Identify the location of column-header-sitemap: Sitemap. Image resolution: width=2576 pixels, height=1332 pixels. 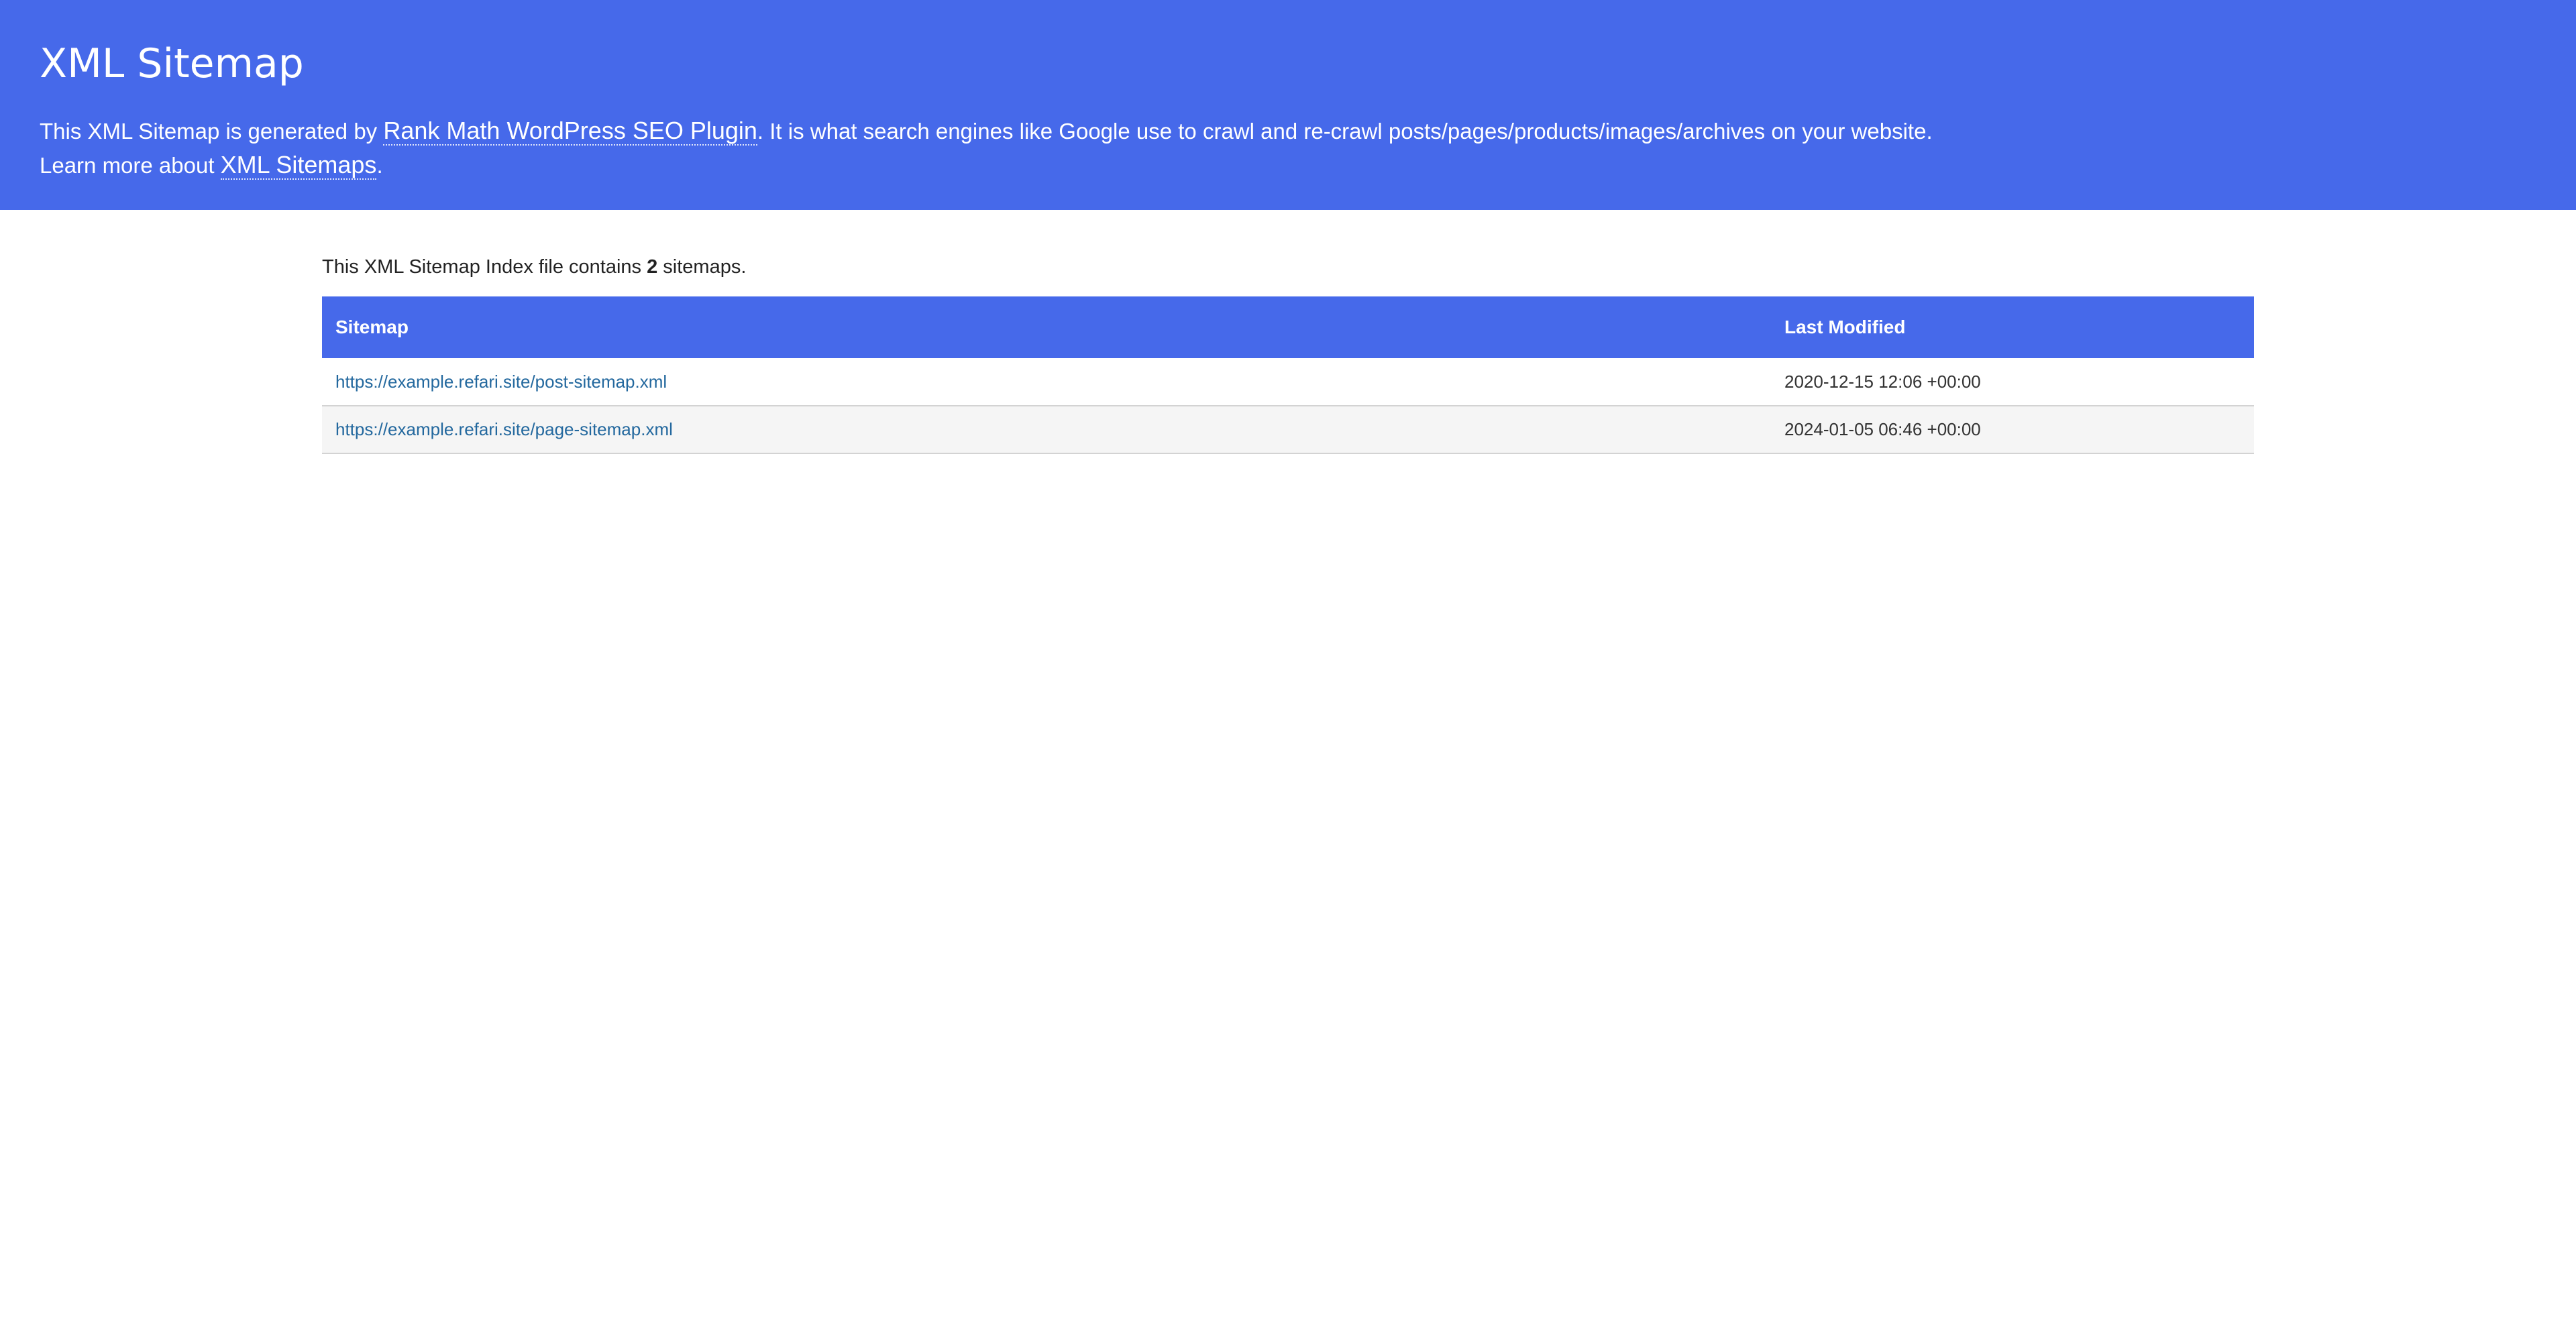
(372, 327).